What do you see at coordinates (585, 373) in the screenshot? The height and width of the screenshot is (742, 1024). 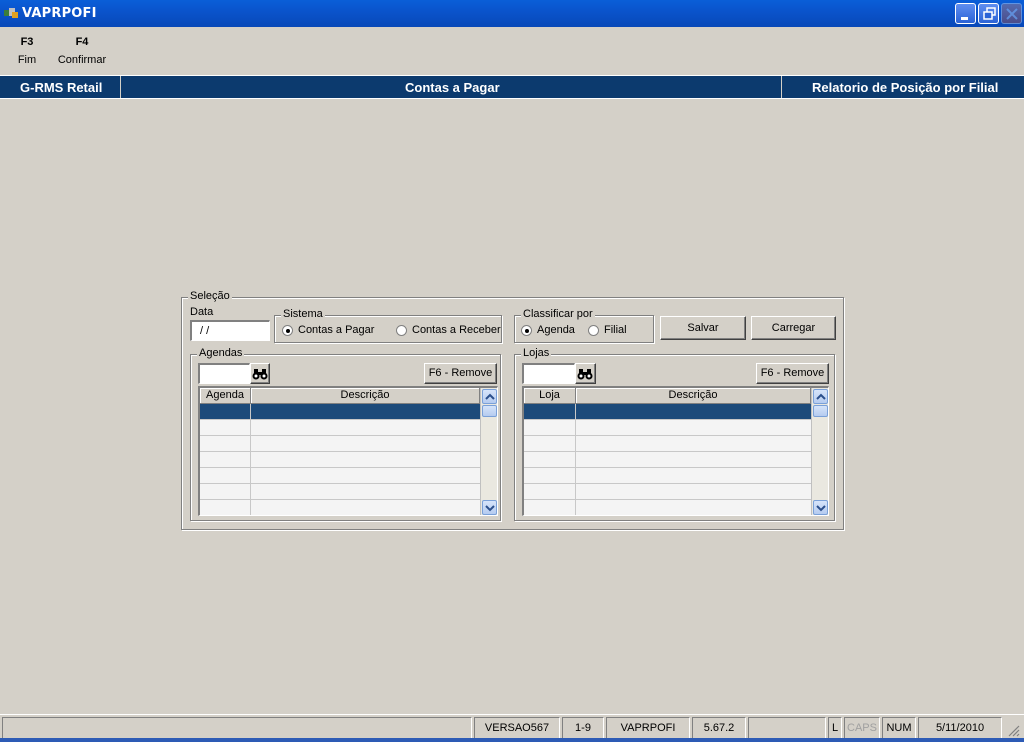 I see `loja-search-button` at bounding box center [585, 373].